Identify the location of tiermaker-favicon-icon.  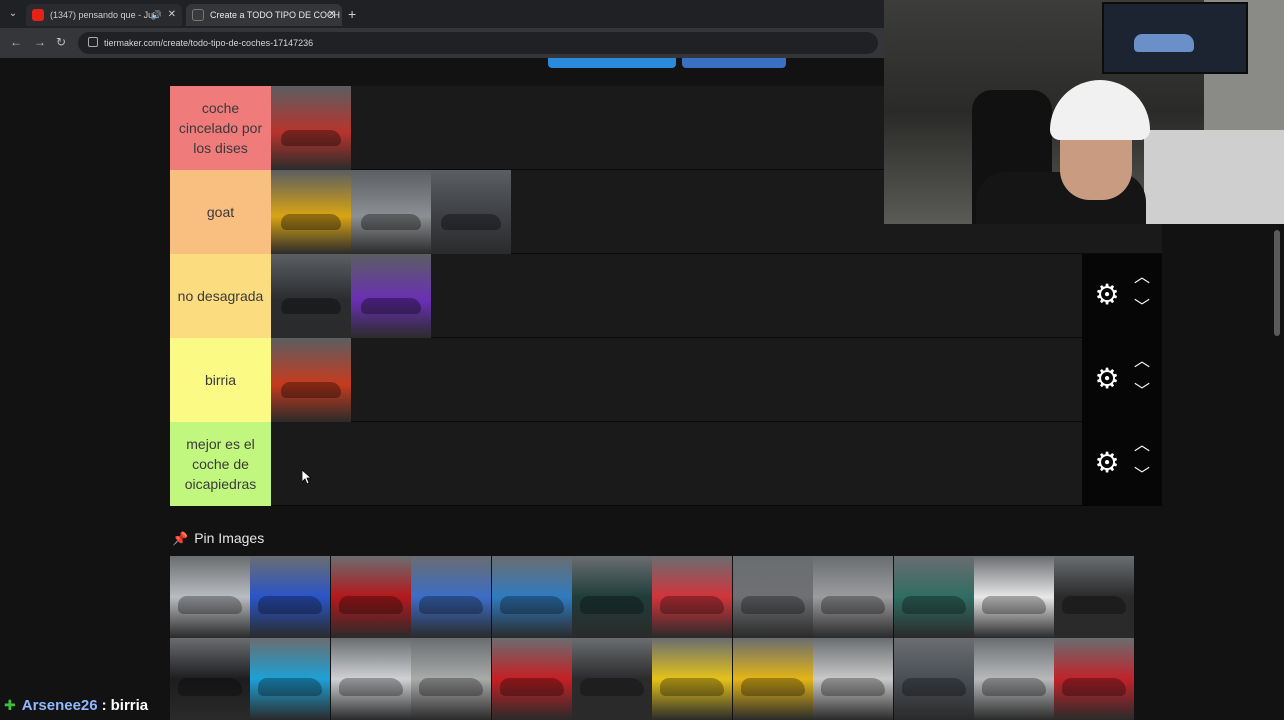
(198, 15).